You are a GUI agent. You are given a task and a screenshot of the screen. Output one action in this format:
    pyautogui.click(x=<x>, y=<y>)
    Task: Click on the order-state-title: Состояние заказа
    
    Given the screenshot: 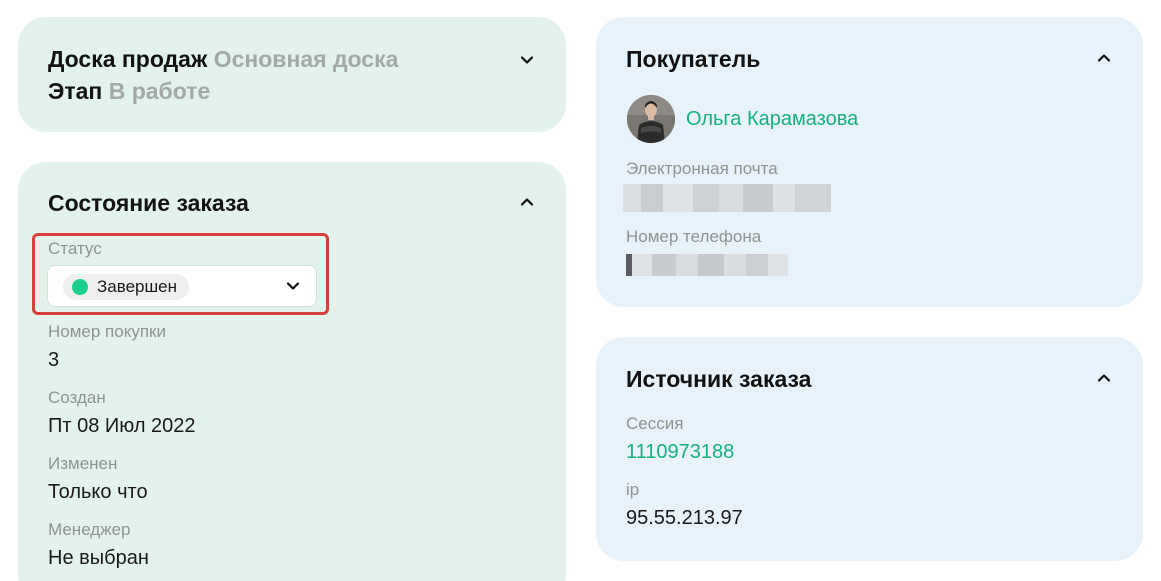 What is the action you would take?
    pyautogui.click(x=148, y=203)
    